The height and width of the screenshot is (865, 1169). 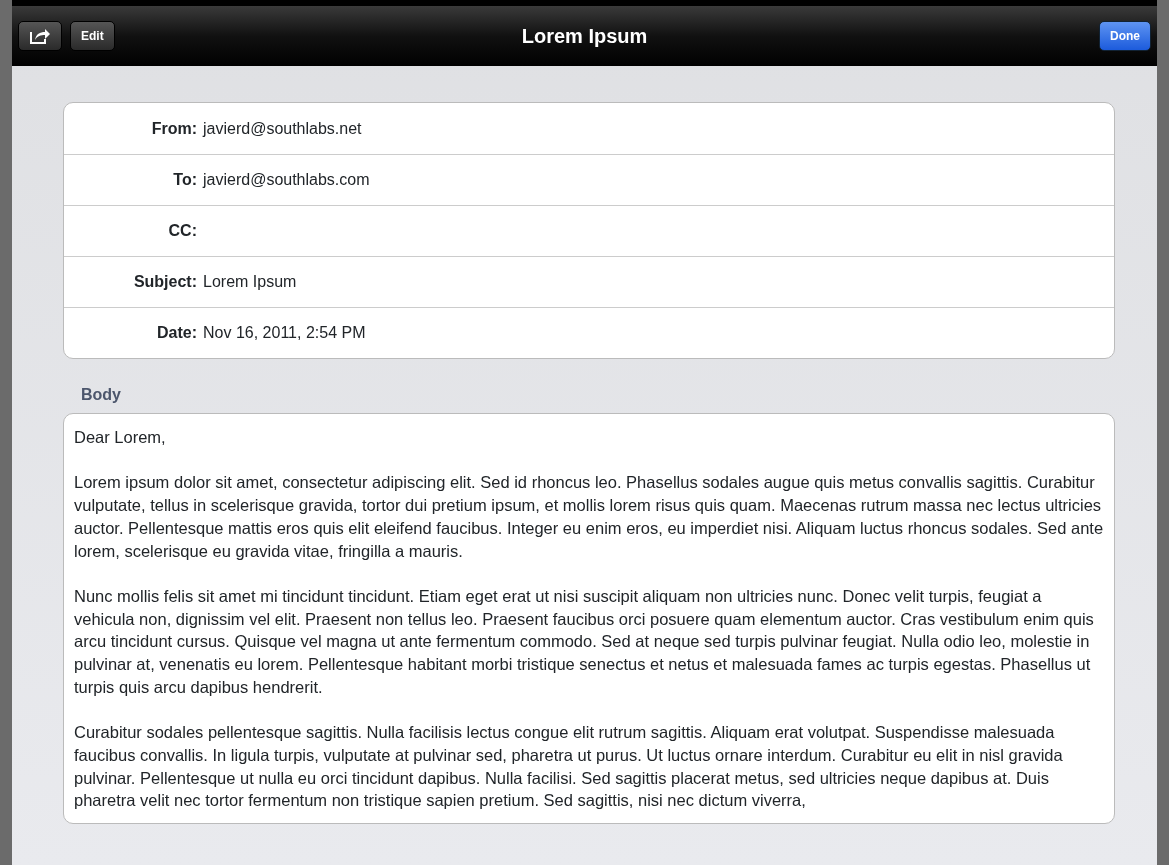 What do you see at coordinates (120, 437) in the screenshot?
I see `body-paragraph: Dear Lorem,` at bounding box center [120, 437].